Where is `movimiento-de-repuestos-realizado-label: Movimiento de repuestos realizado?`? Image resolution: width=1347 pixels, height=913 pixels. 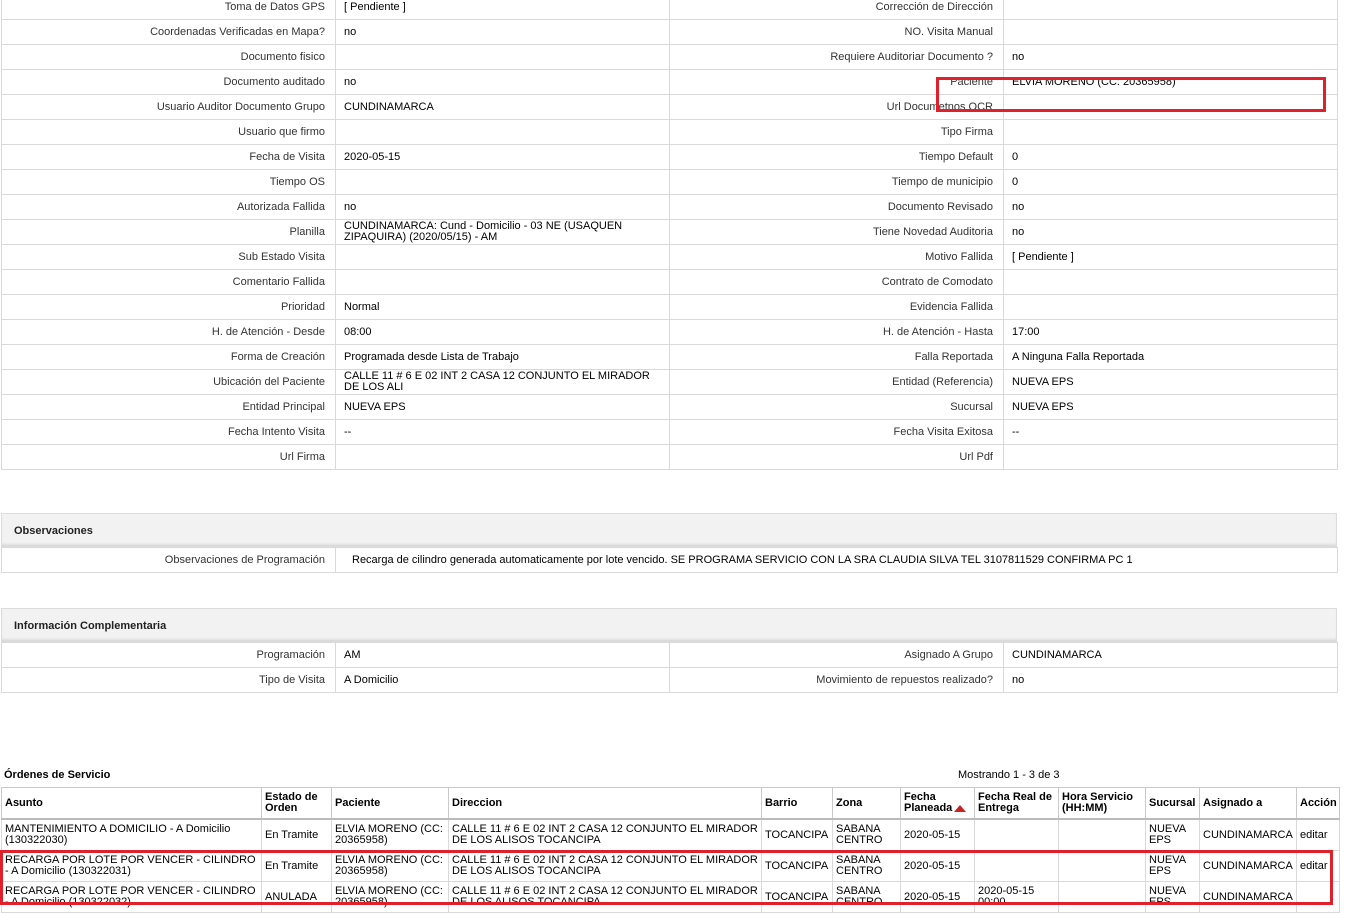 movimiento-de-repuestos-realizado-label: Movimiento de repuestos realizado? is located at coordinates (836, 680).